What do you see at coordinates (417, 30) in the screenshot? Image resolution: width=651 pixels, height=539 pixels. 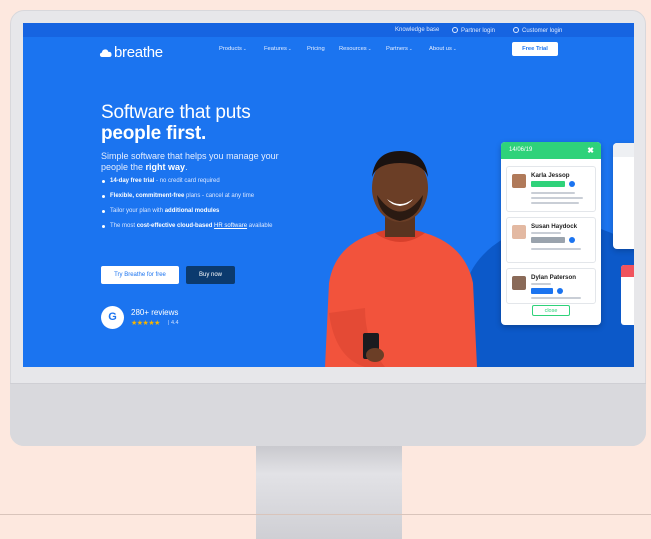 I see `knowledge-base-link: Knowledge base` at bounding box center [417, 30].